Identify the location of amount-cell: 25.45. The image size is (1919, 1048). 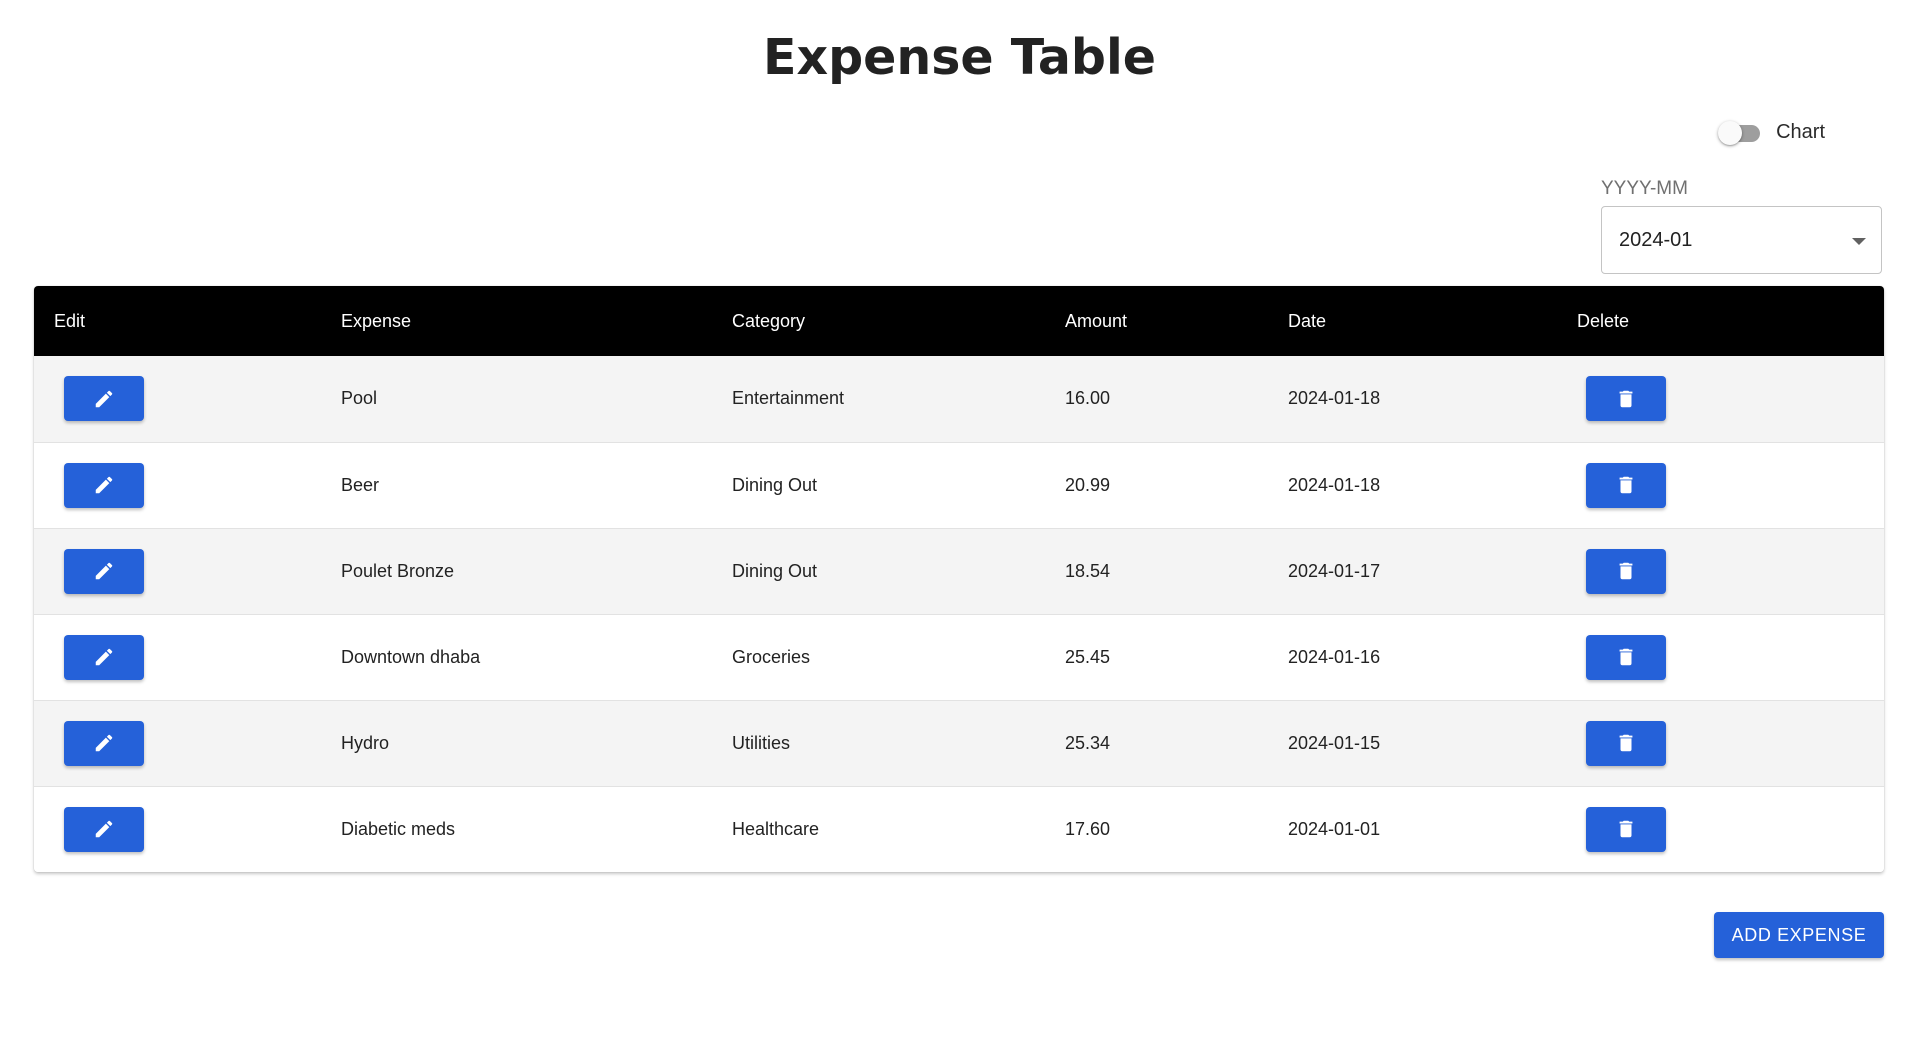
(1176, 656).